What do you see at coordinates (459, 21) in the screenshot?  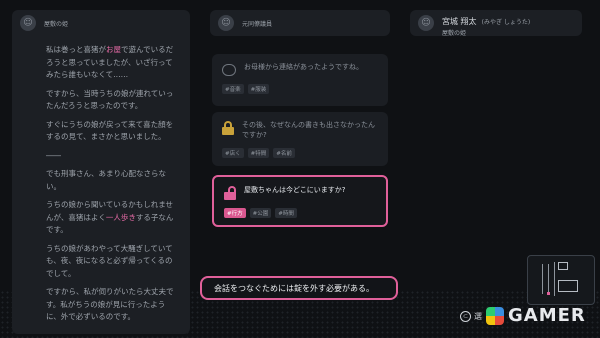 I see `character-name: 宮城 翔太` at bounding box center [459, 21].